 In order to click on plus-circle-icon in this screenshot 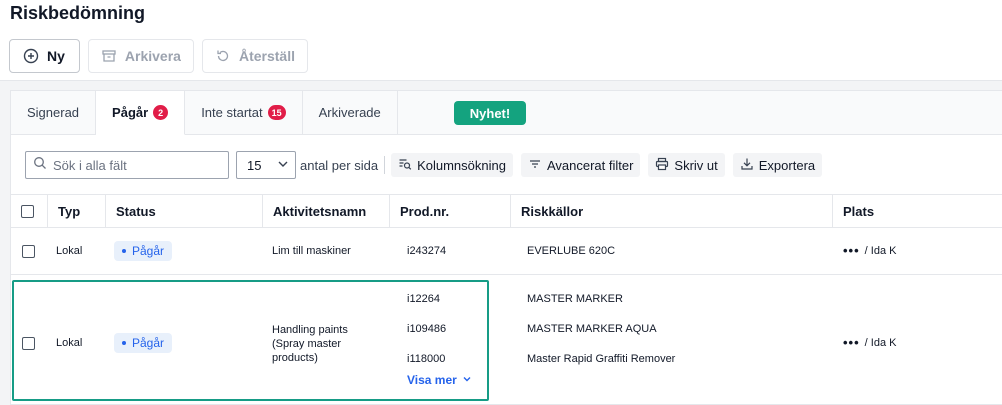, I will do `click(31, 56)`.